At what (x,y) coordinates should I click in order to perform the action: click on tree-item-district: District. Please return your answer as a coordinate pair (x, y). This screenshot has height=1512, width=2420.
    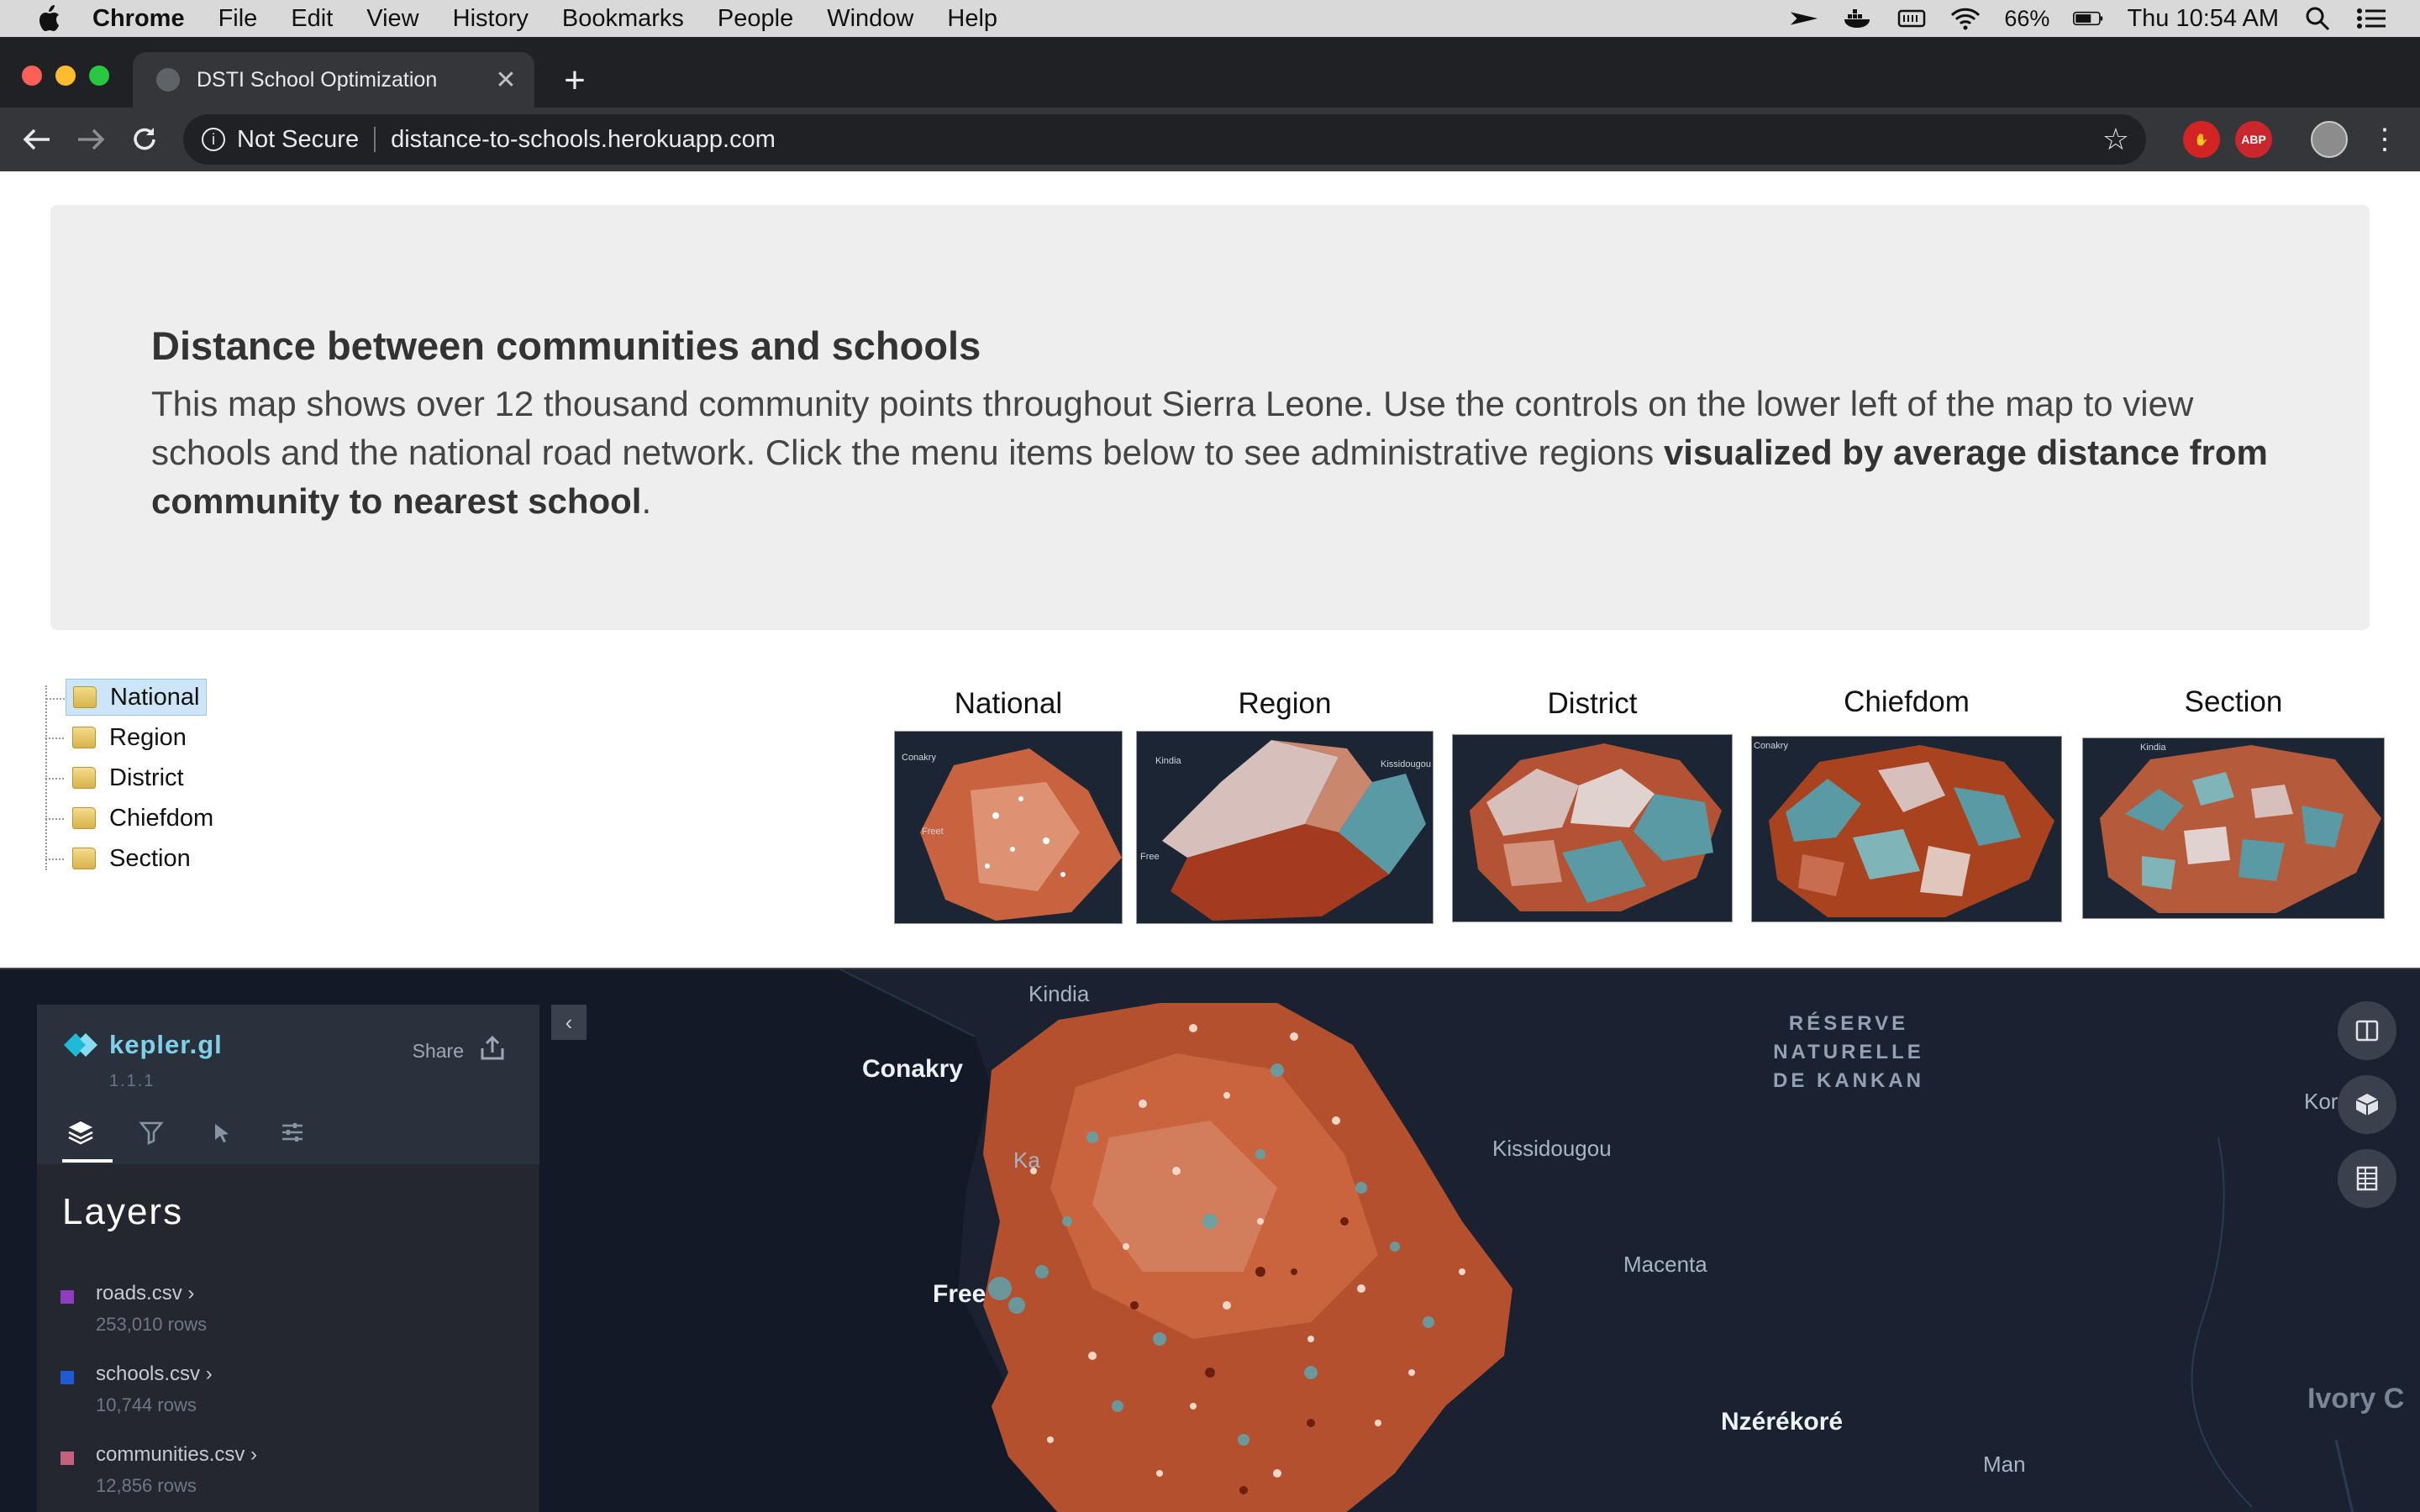
    Looking at the image, I should click on (118, 777).